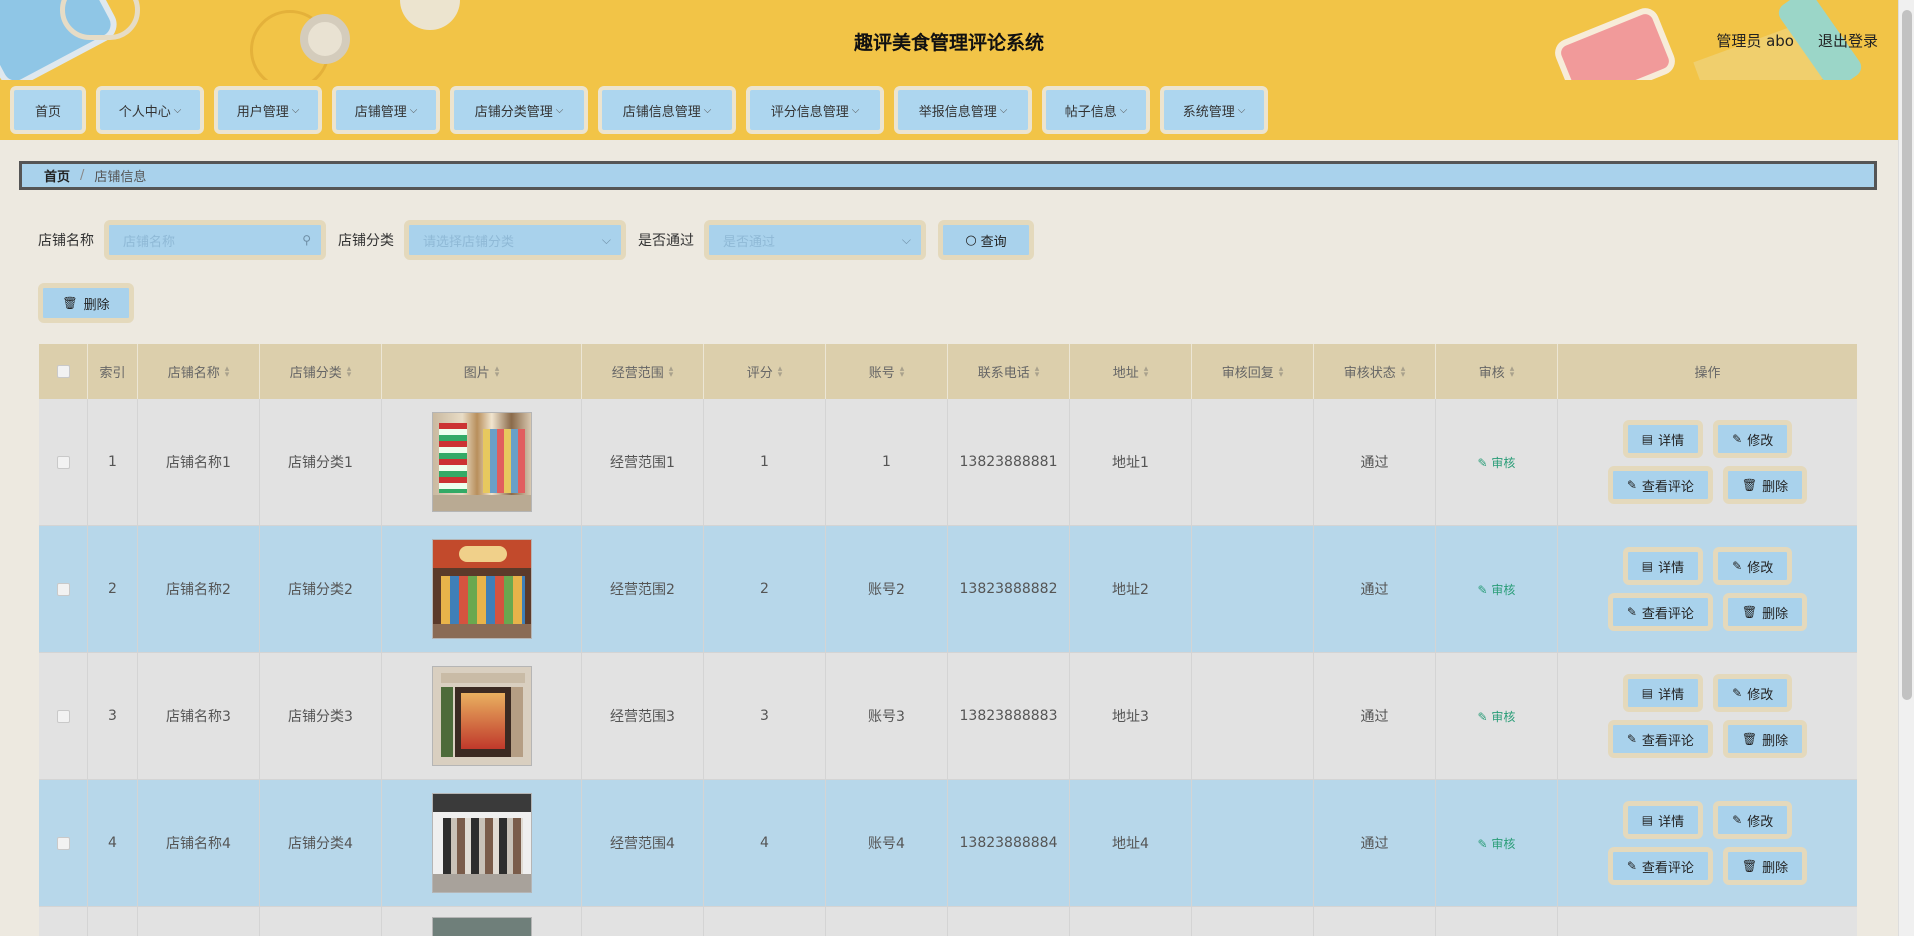  I want to click on nav-user-management: 用户管理 ⌵, so click(268, 110).